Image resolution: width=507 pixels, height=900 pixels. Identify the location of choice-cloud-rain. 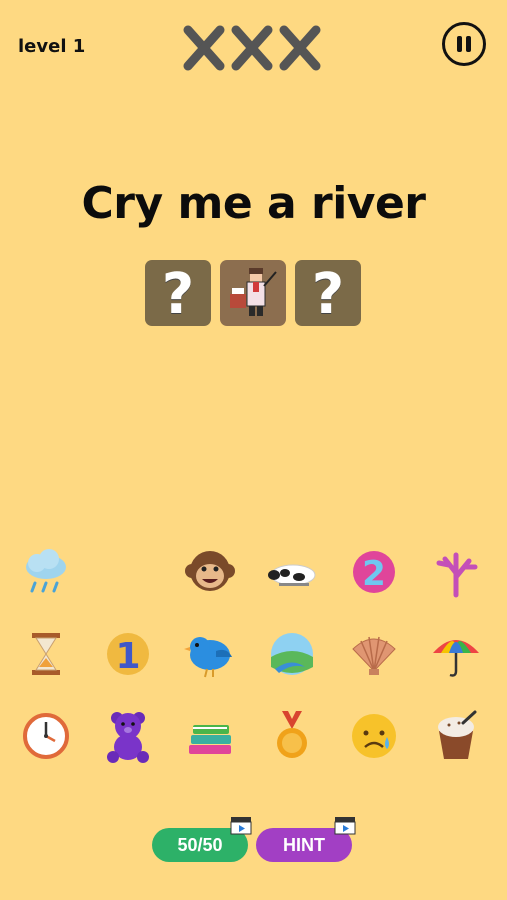
(45, 572).